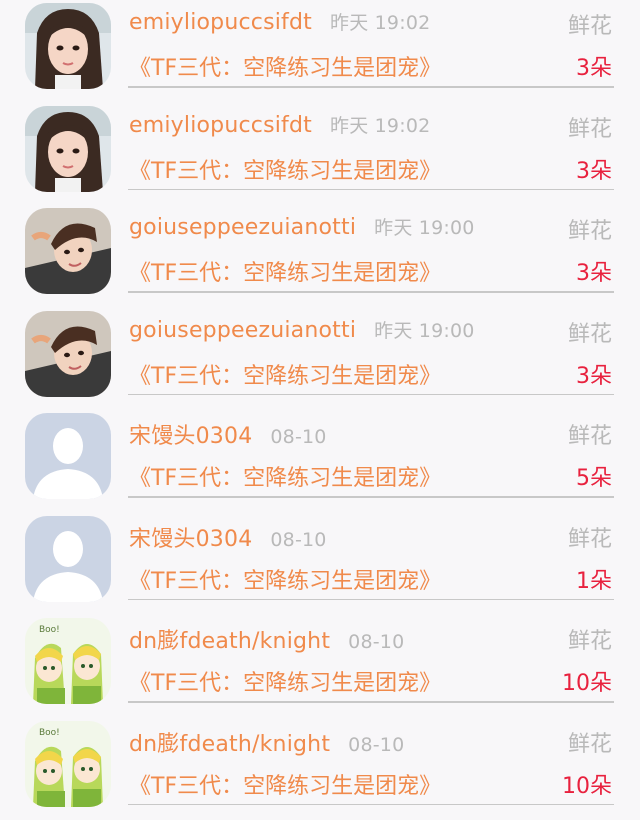 Image resolution: width=640 pixels, height=820 pixels. I want to click on gift-count: 5朵, so click(594, 476).